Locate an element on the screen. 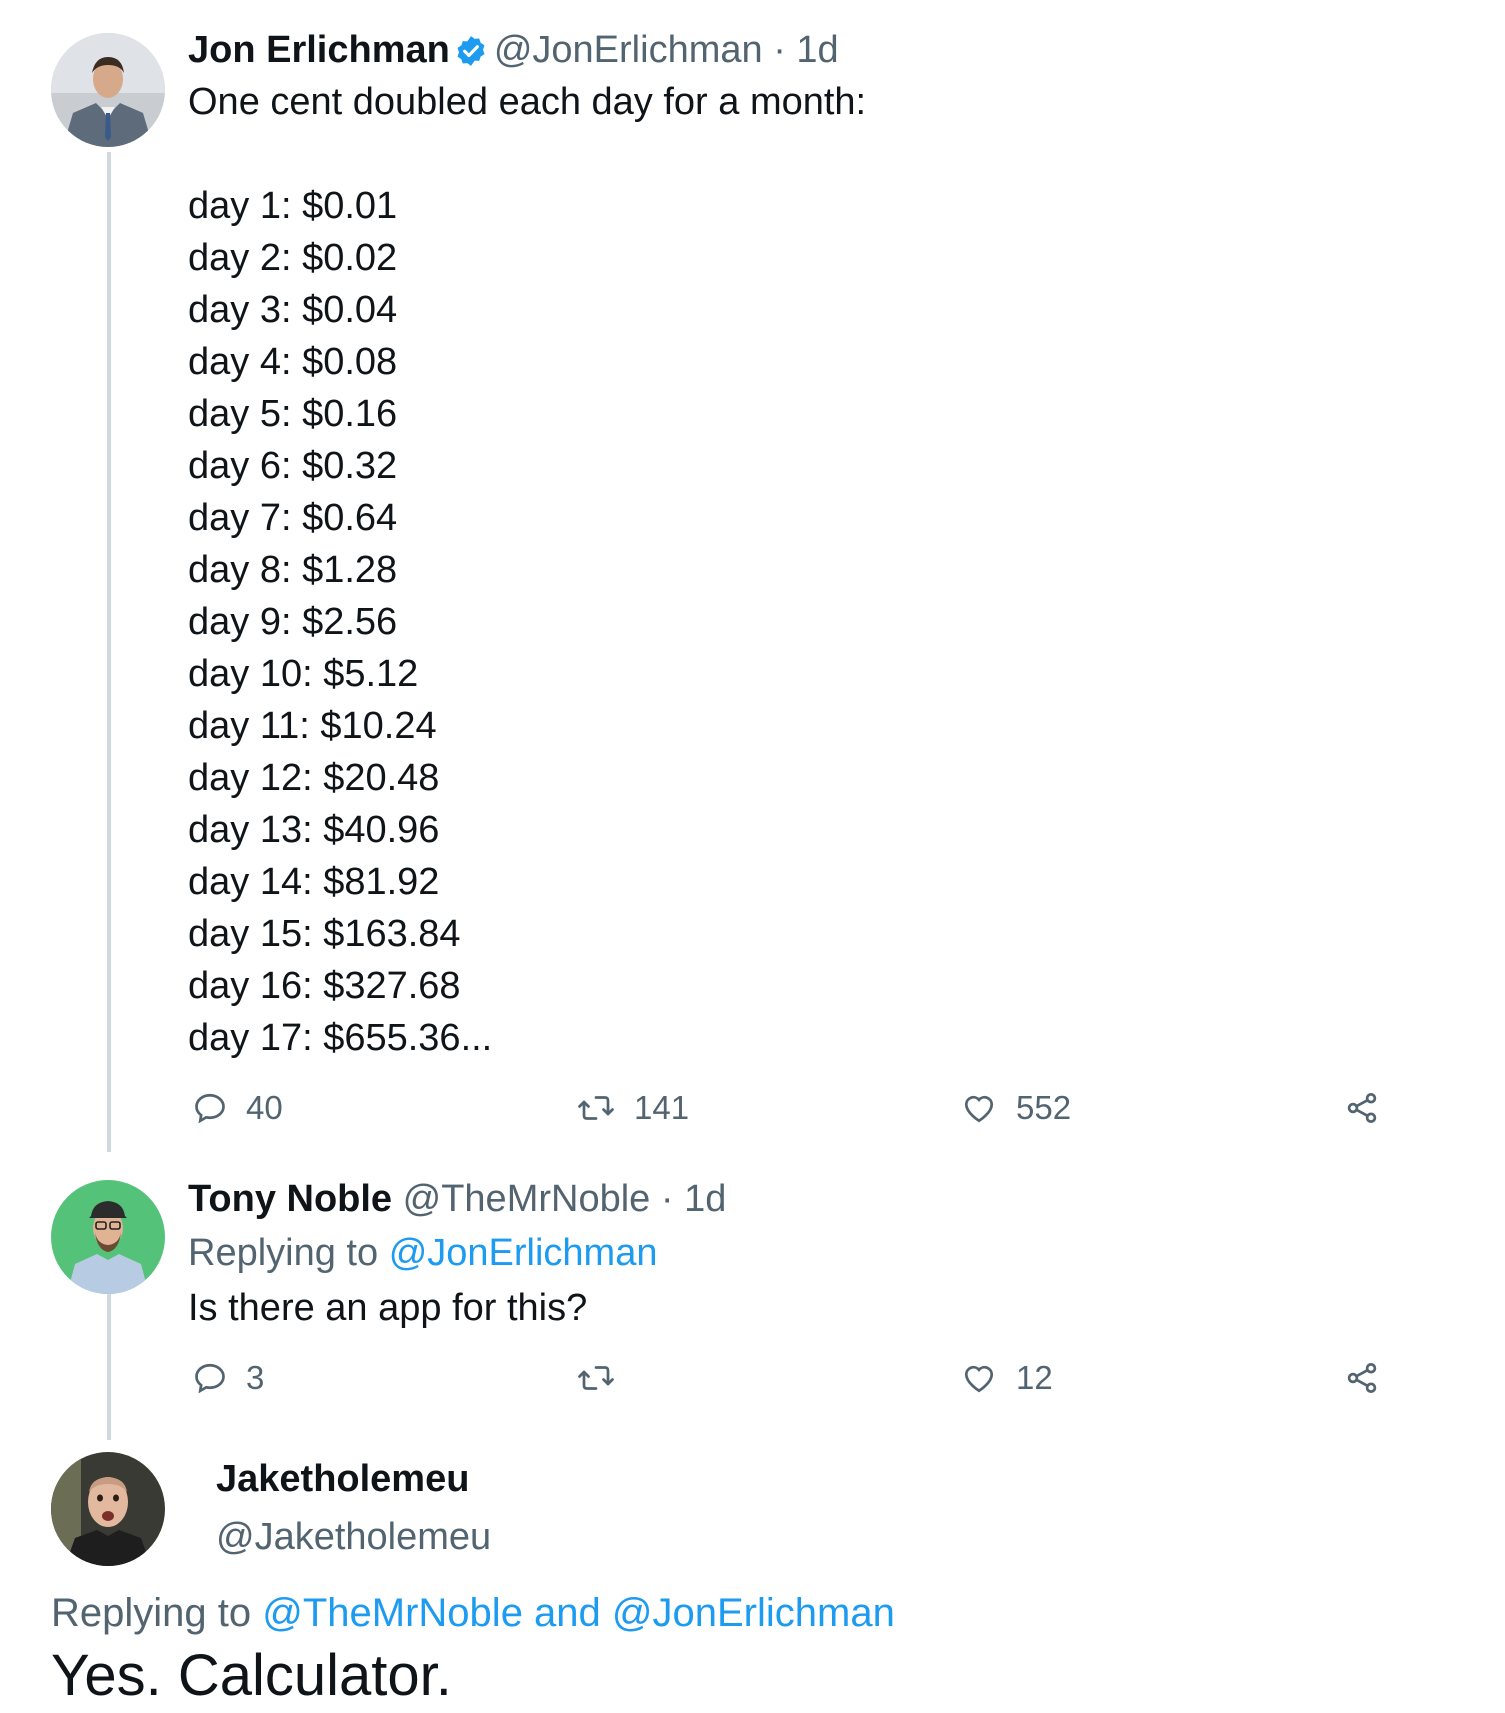 The width and height of the screenshot is (1505, 1713). tweet1-list-line: day 13: $40.96 is located at coordinates (314, 830).